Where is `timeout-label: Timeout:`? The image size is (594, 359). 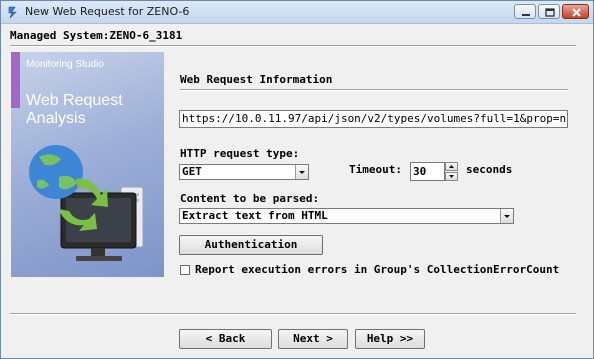
timeout-label: Timeout: is located at coordinates (375, 169).